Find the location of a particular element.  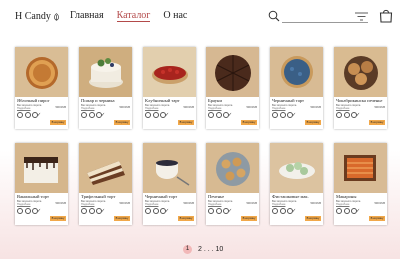

product-name: Трифельный торт is located at coordinates (98, 196).